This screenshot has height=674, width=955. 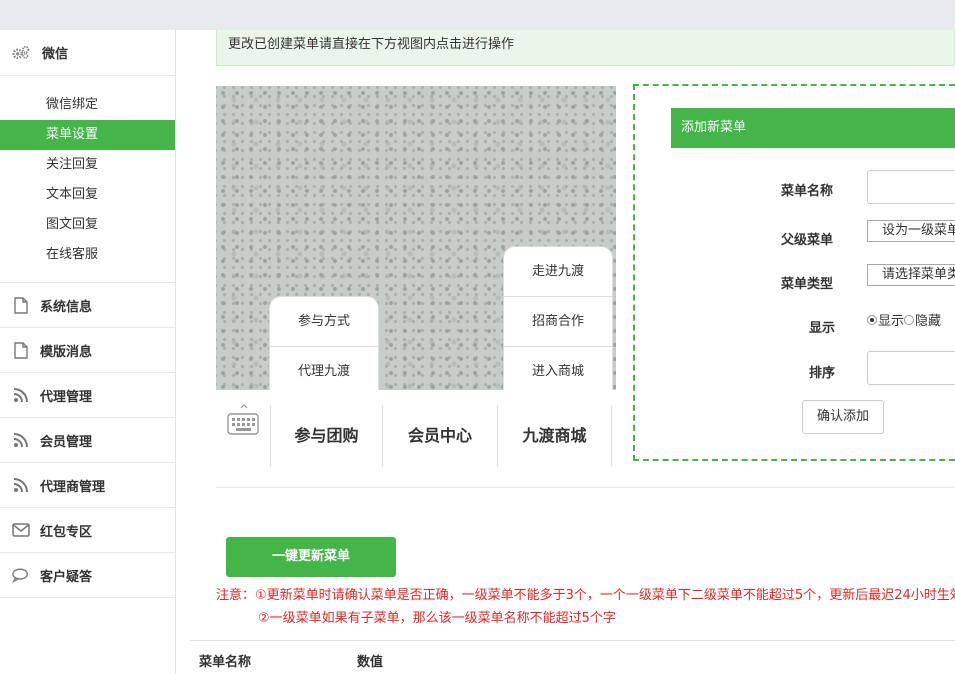 I want to click on sidebar-item-text-reply: 文本回复, so click(x=87, y=195).